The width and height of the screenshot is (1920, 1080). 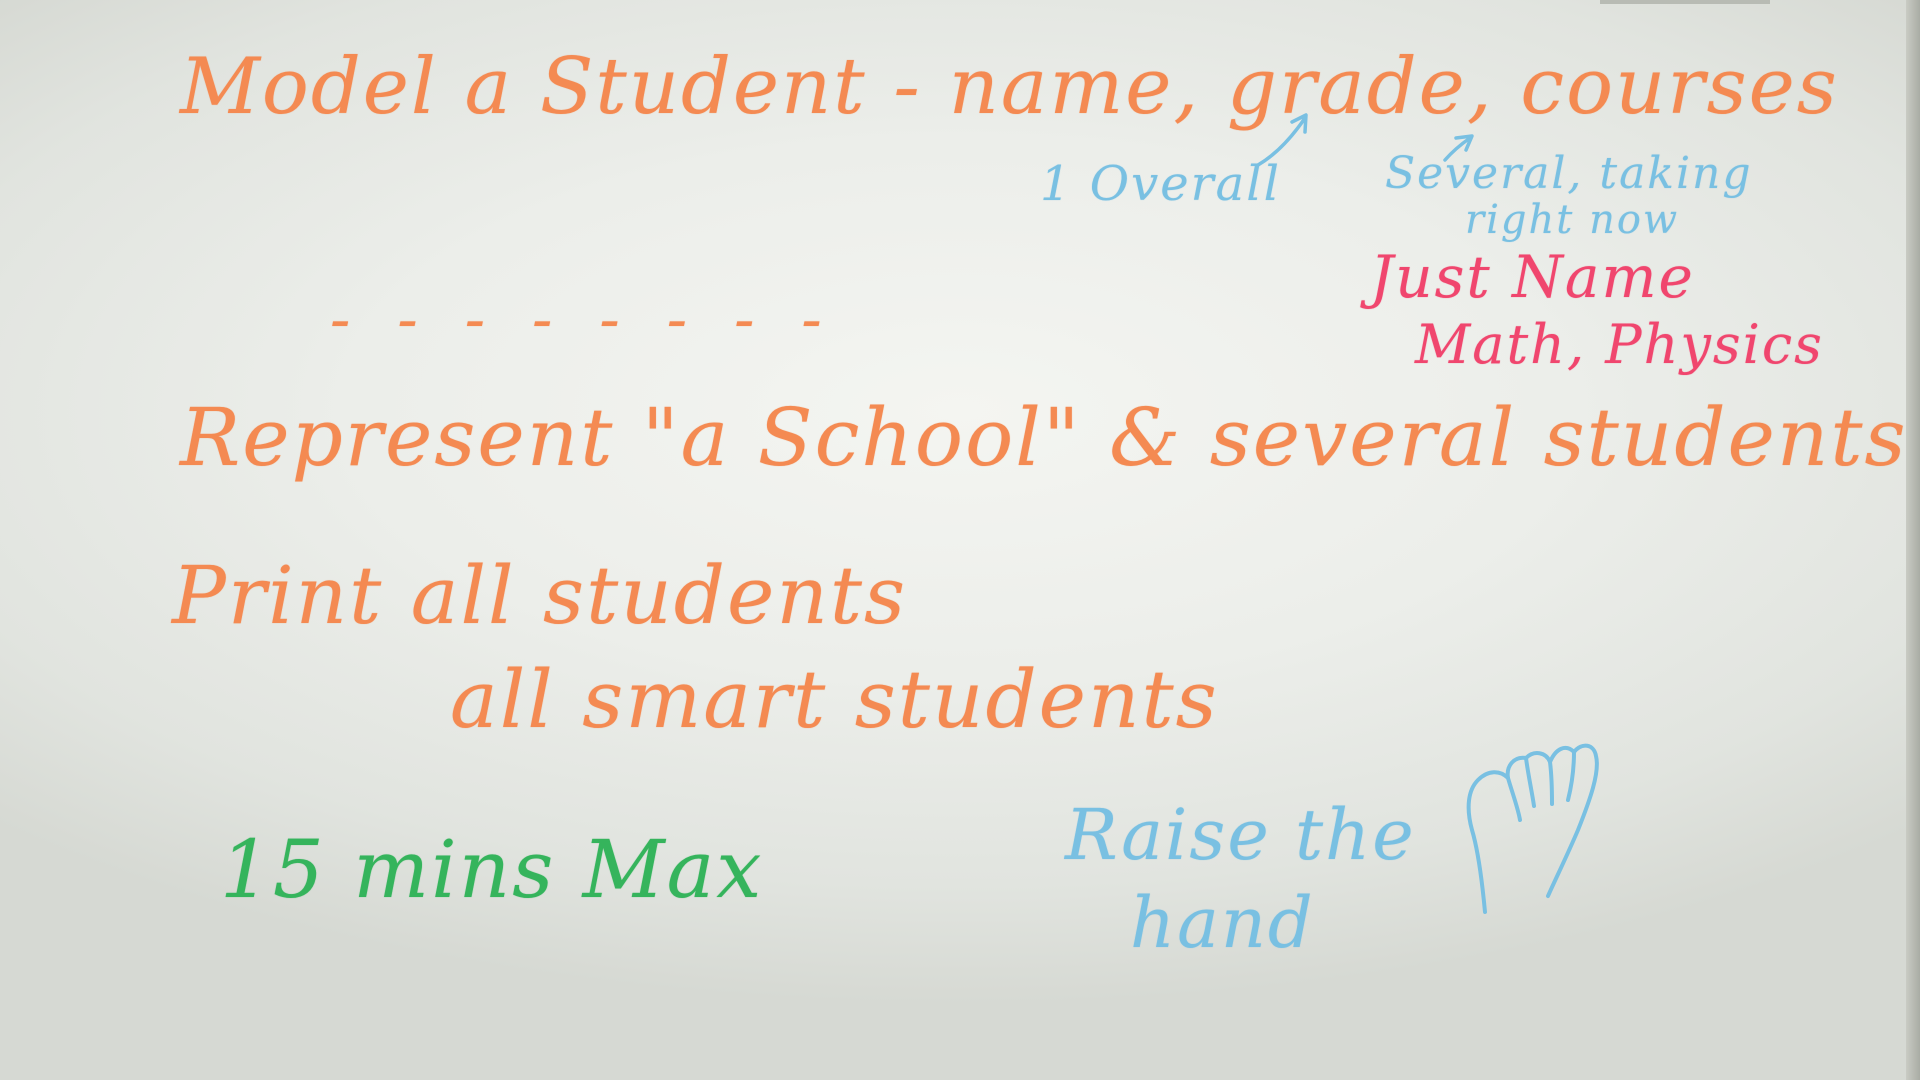 What do you see at coordinates (1572, 220) in the screenshot?
I see `note-courses-line2: right now` at bounding box center [1572, 220].